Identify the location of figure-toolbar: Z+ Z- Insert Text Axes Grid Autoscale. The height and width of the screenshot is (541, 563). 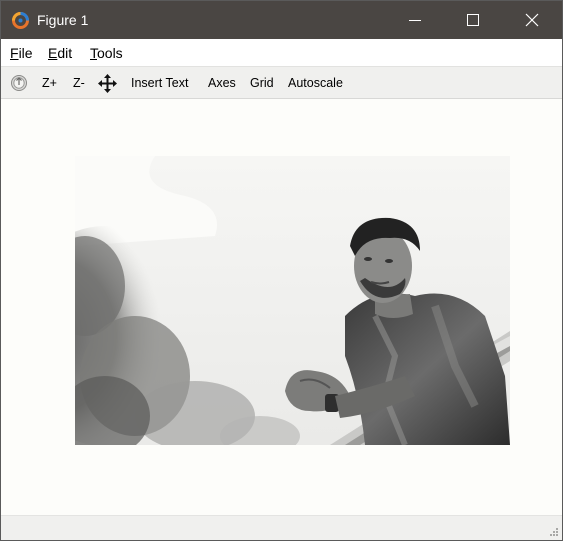
(281, 82).